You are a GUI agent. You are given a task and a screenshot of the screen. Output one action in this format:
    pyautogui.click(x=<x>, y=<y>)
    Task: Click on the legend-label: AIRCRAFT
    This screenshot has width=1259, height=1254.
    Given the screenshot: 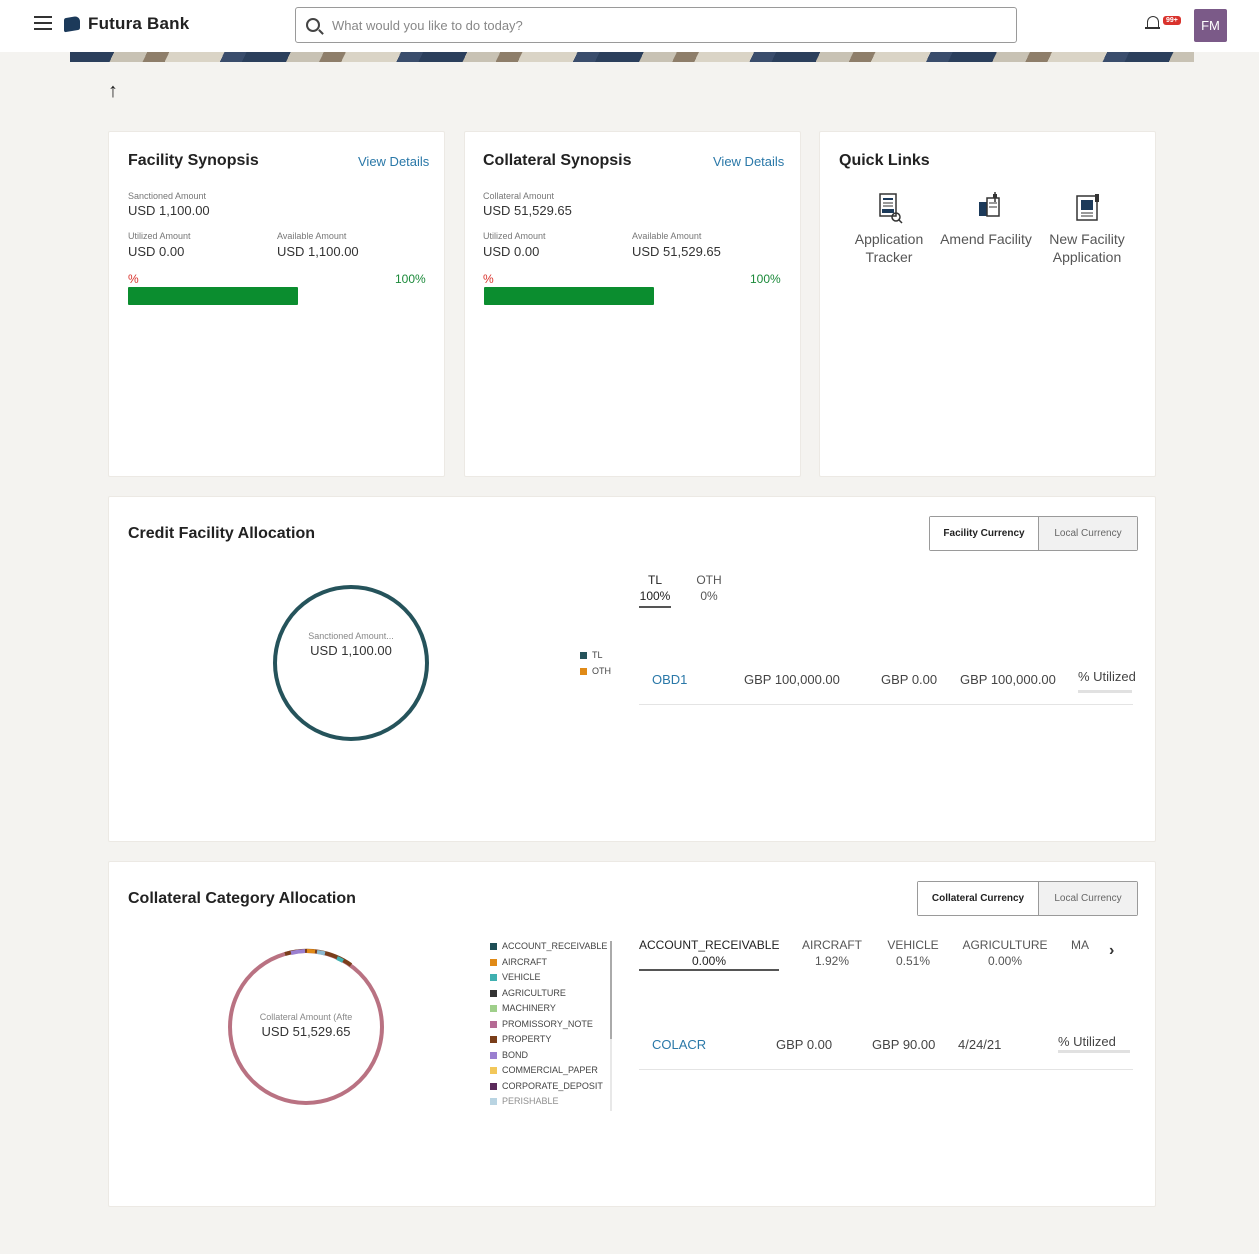 What is the action you would take?
    pyautogui.click(x=524, y=962)
    